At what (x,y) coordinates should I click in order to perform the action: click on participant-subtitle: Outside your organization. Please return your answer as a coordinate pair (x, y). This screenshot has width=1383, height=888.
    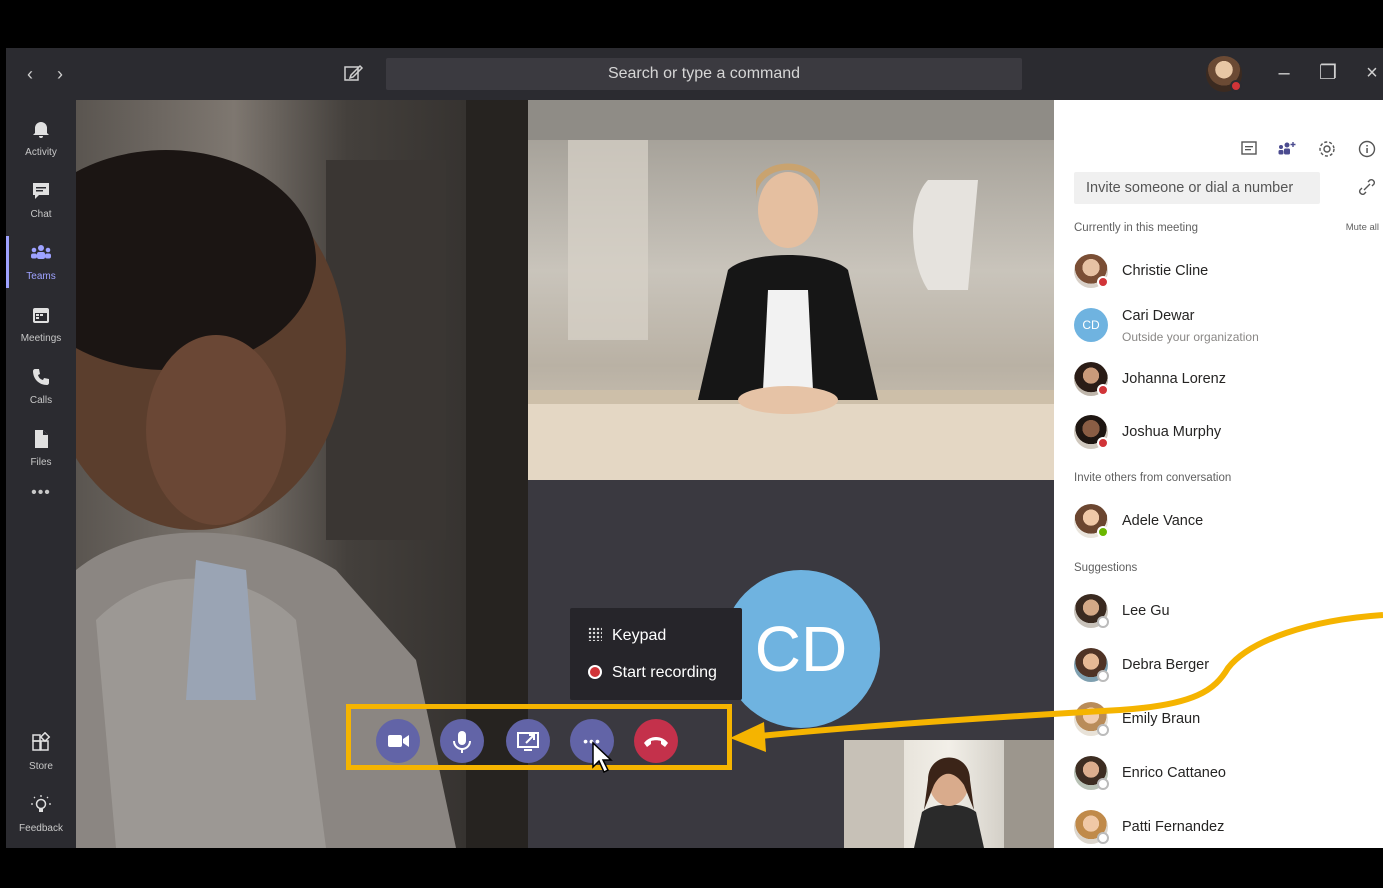
    Looking at the image, I should click on (1190, 337).